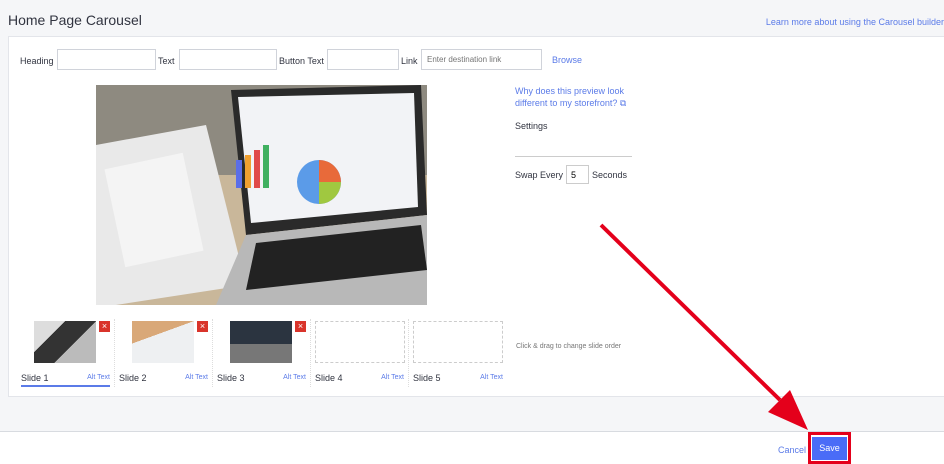 The image size is (944, 464). What do you see at coordinates (481, 59) in the screenshot?
I see `link-input` at bounding box center [481, 59].